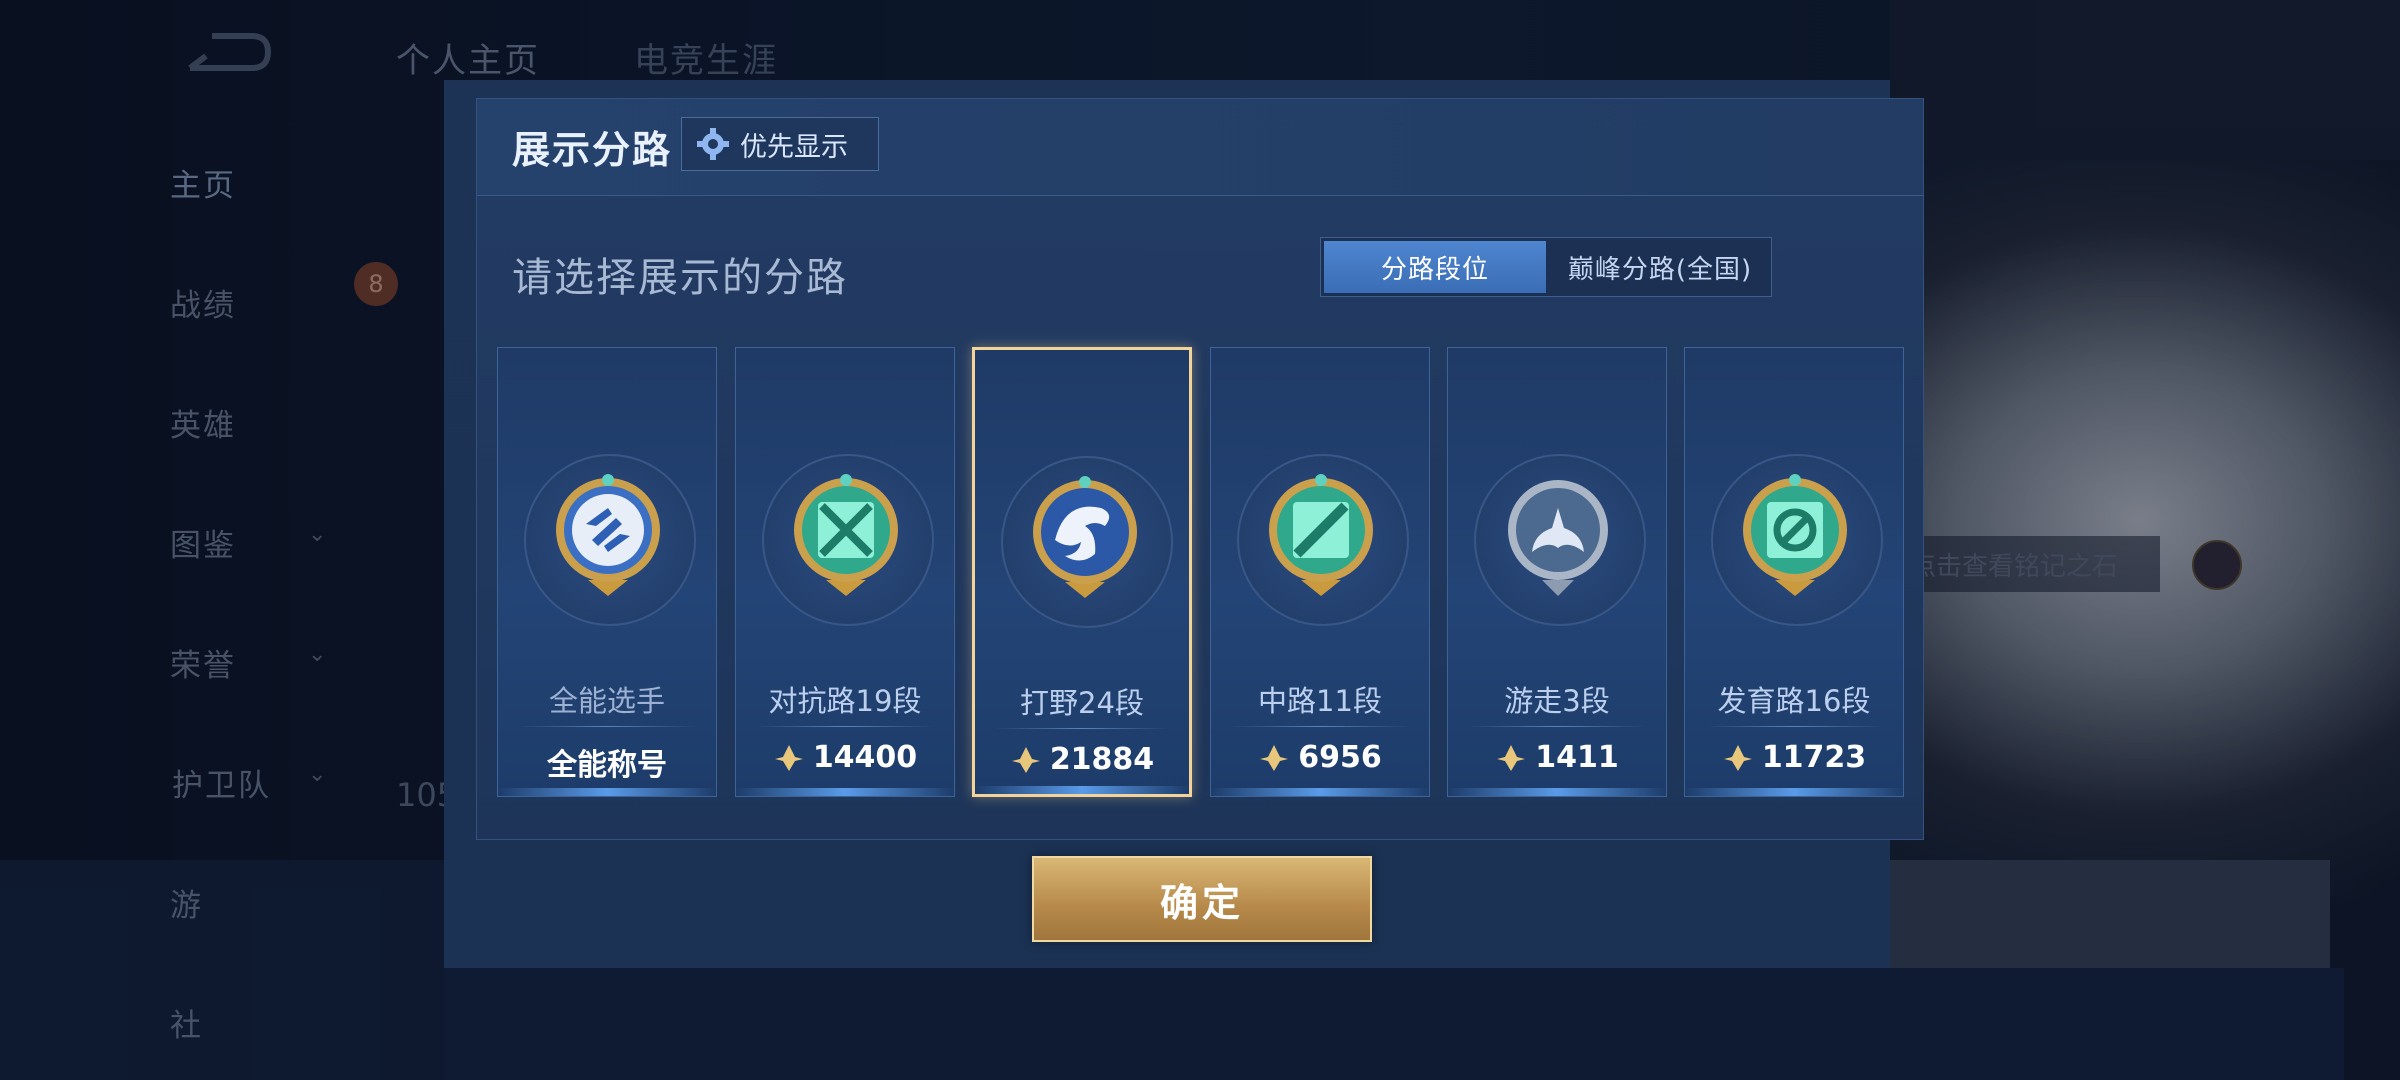  I want to click on lane-card-name: 对抗路19段, so click(845, 701).